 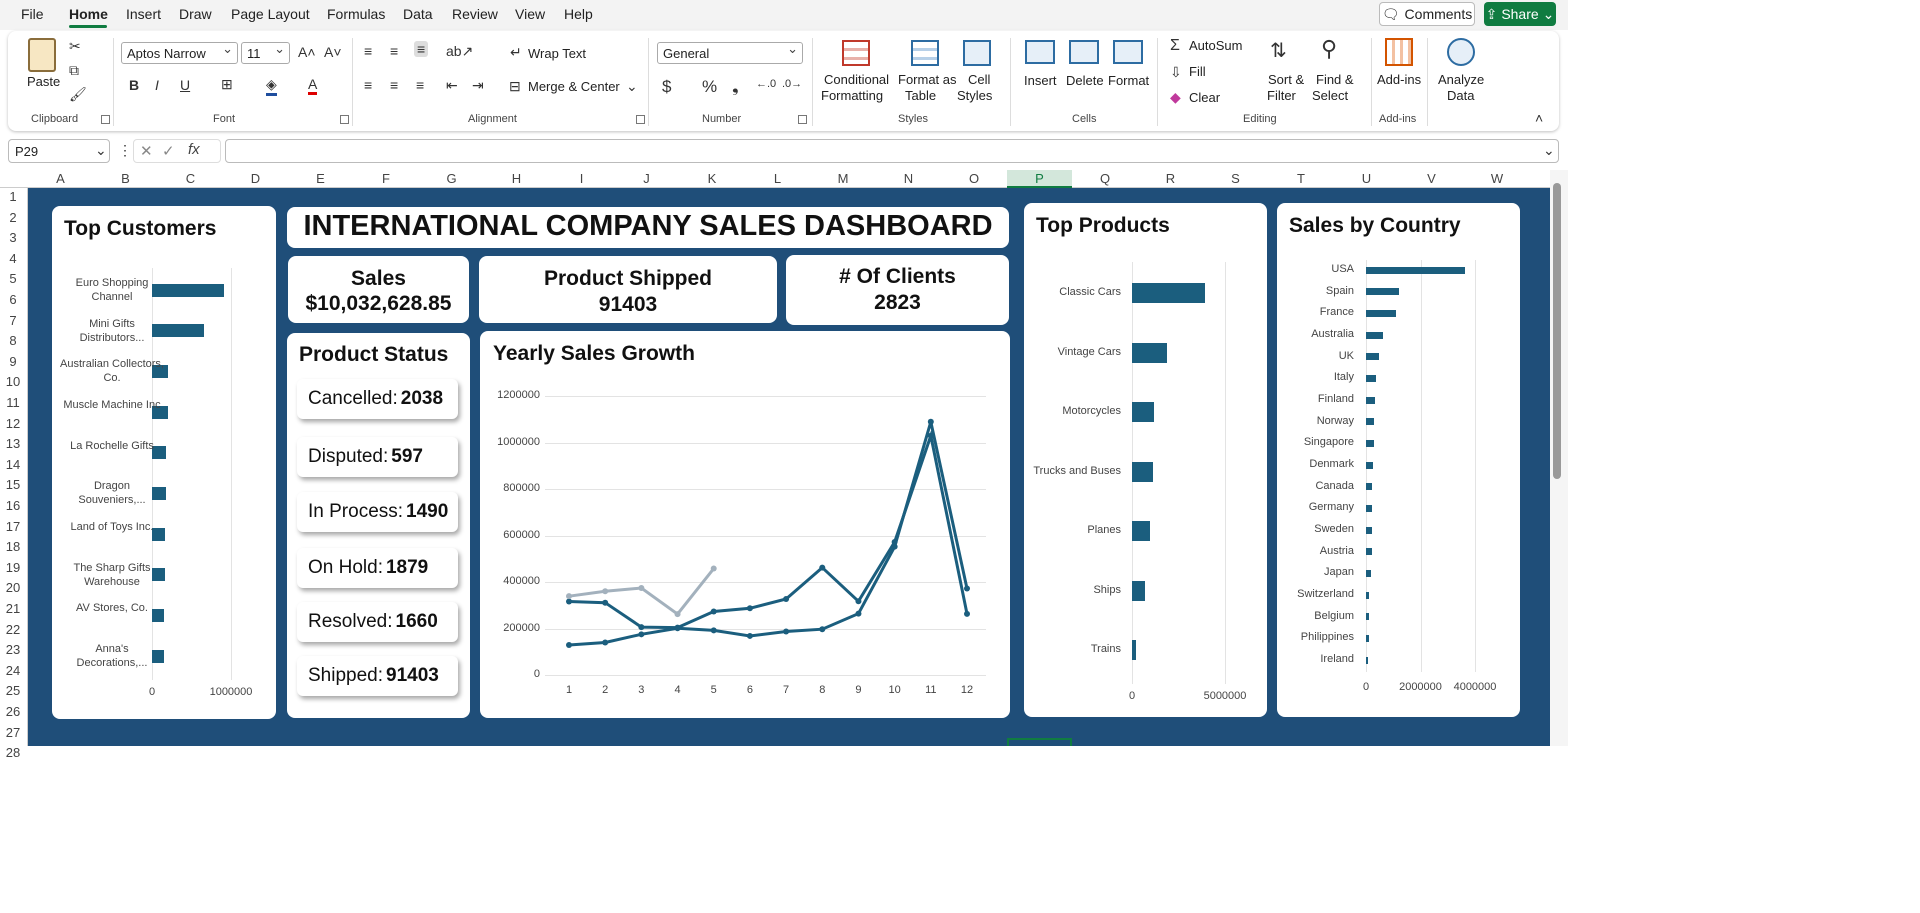 I want to click on category-label: Spain, so click(x=1339, y=290).